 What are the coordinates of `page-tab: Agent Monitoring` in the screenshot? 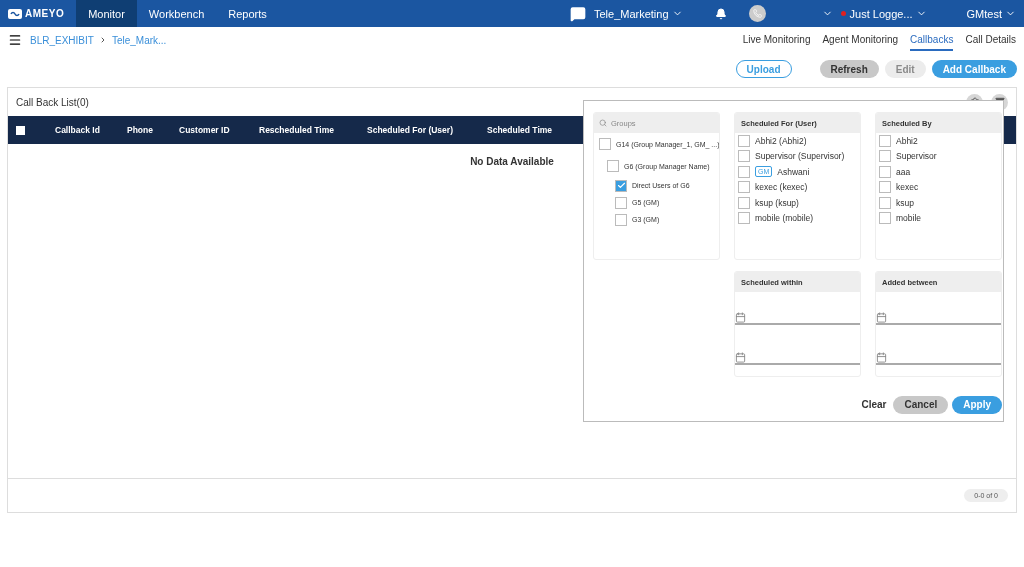 It's located at (860, 40).